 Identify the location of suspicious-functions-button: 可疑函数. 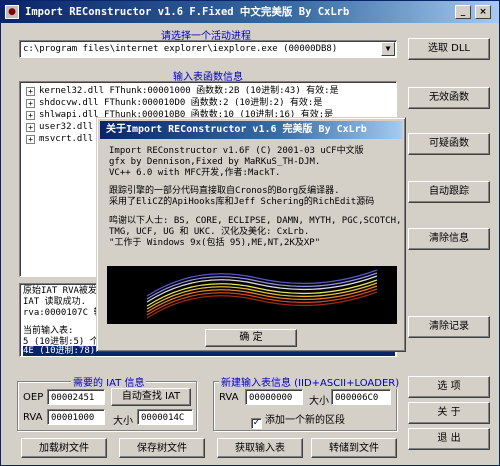
(449, 144).